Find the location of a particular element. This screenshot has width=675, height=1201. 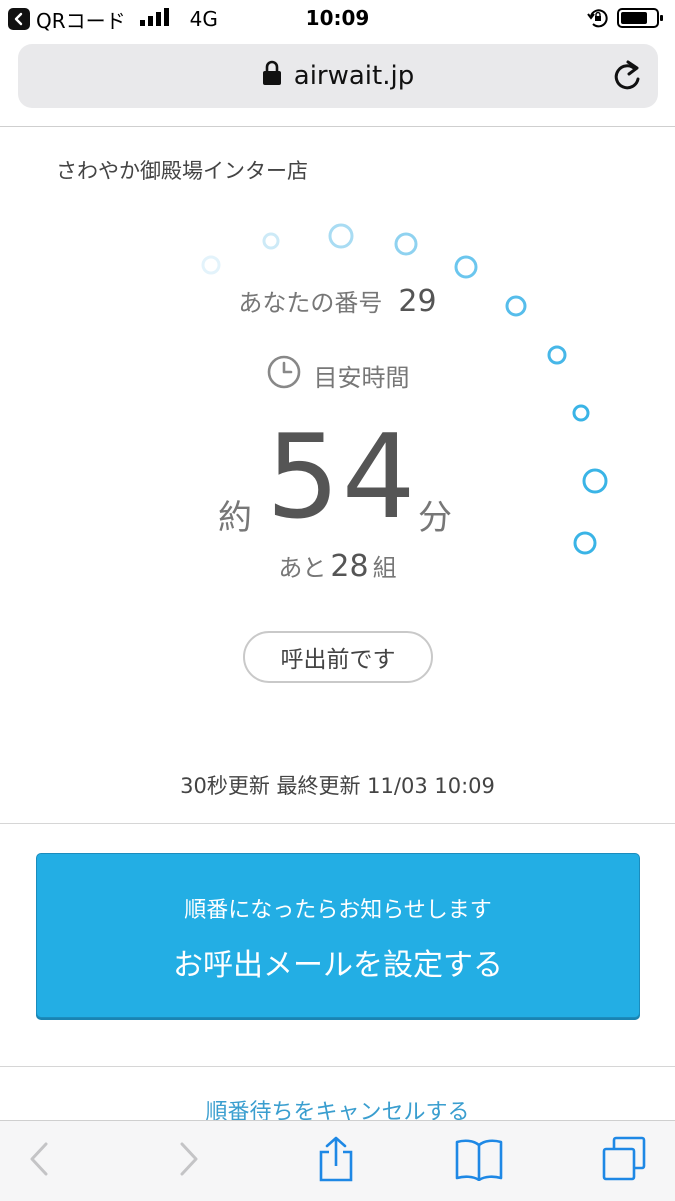

wait-minutes: 54 is located at coordinates (342, 477).